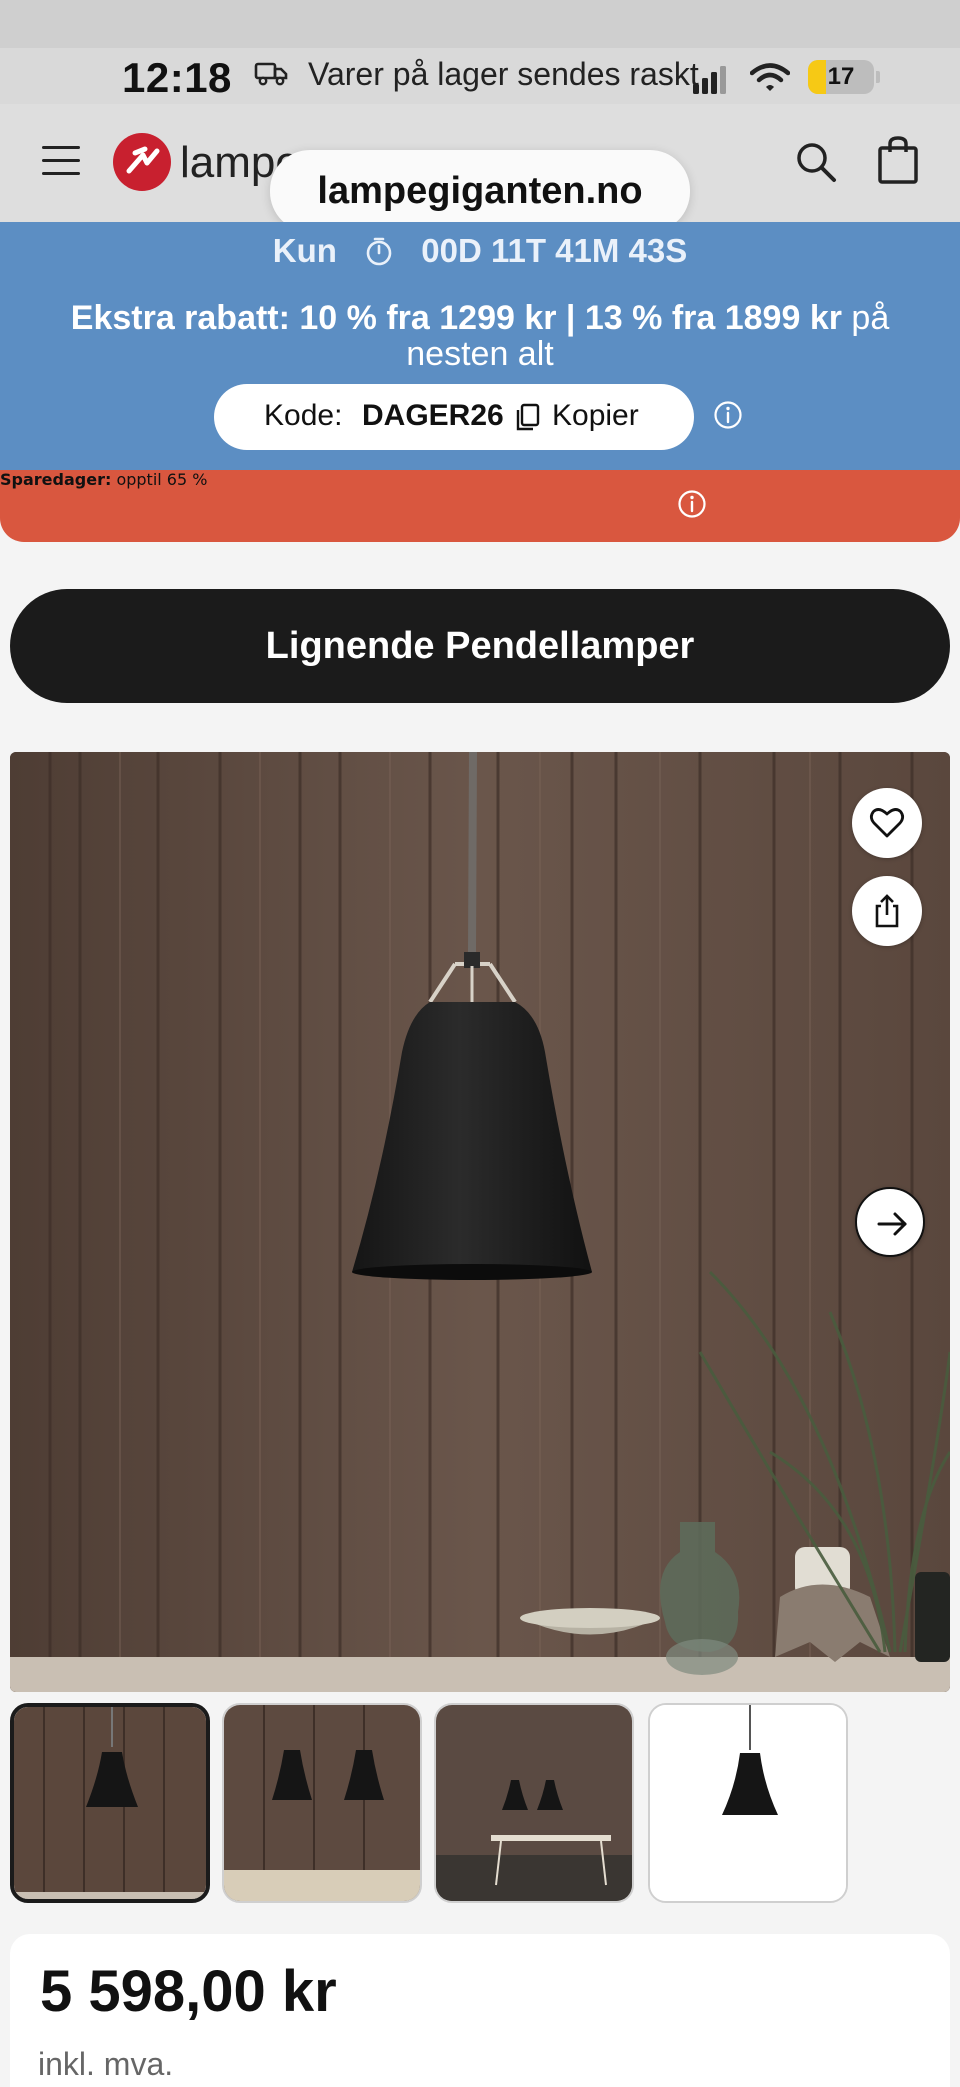 The width and height of the screenshot is (960, 2087). Describe the element at coordinates (709, 80) in the screenshot. I see `signal-icon` at that location.